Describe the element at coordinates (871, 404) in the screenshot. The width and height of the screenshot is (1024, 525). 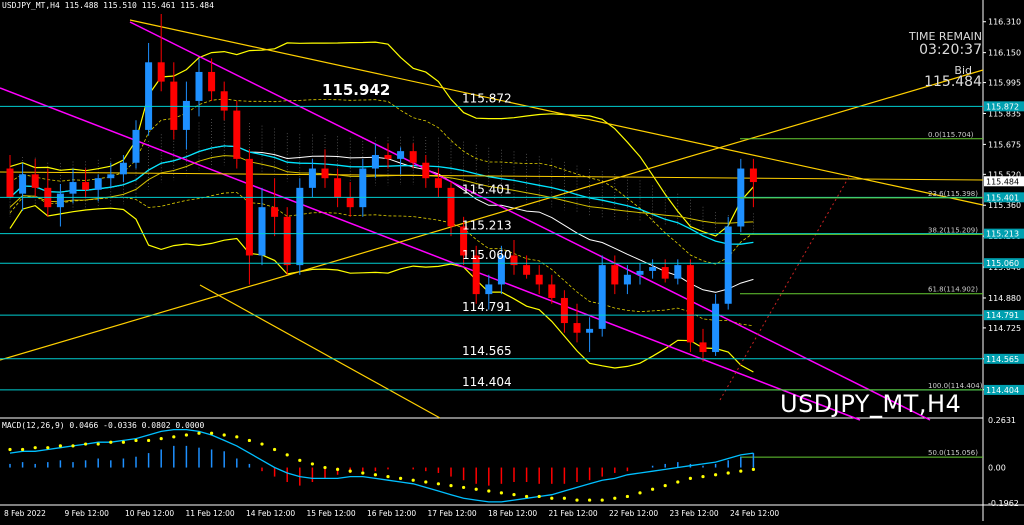
I see `symbol-watermark: USDJPY_MT,H4` at that location.